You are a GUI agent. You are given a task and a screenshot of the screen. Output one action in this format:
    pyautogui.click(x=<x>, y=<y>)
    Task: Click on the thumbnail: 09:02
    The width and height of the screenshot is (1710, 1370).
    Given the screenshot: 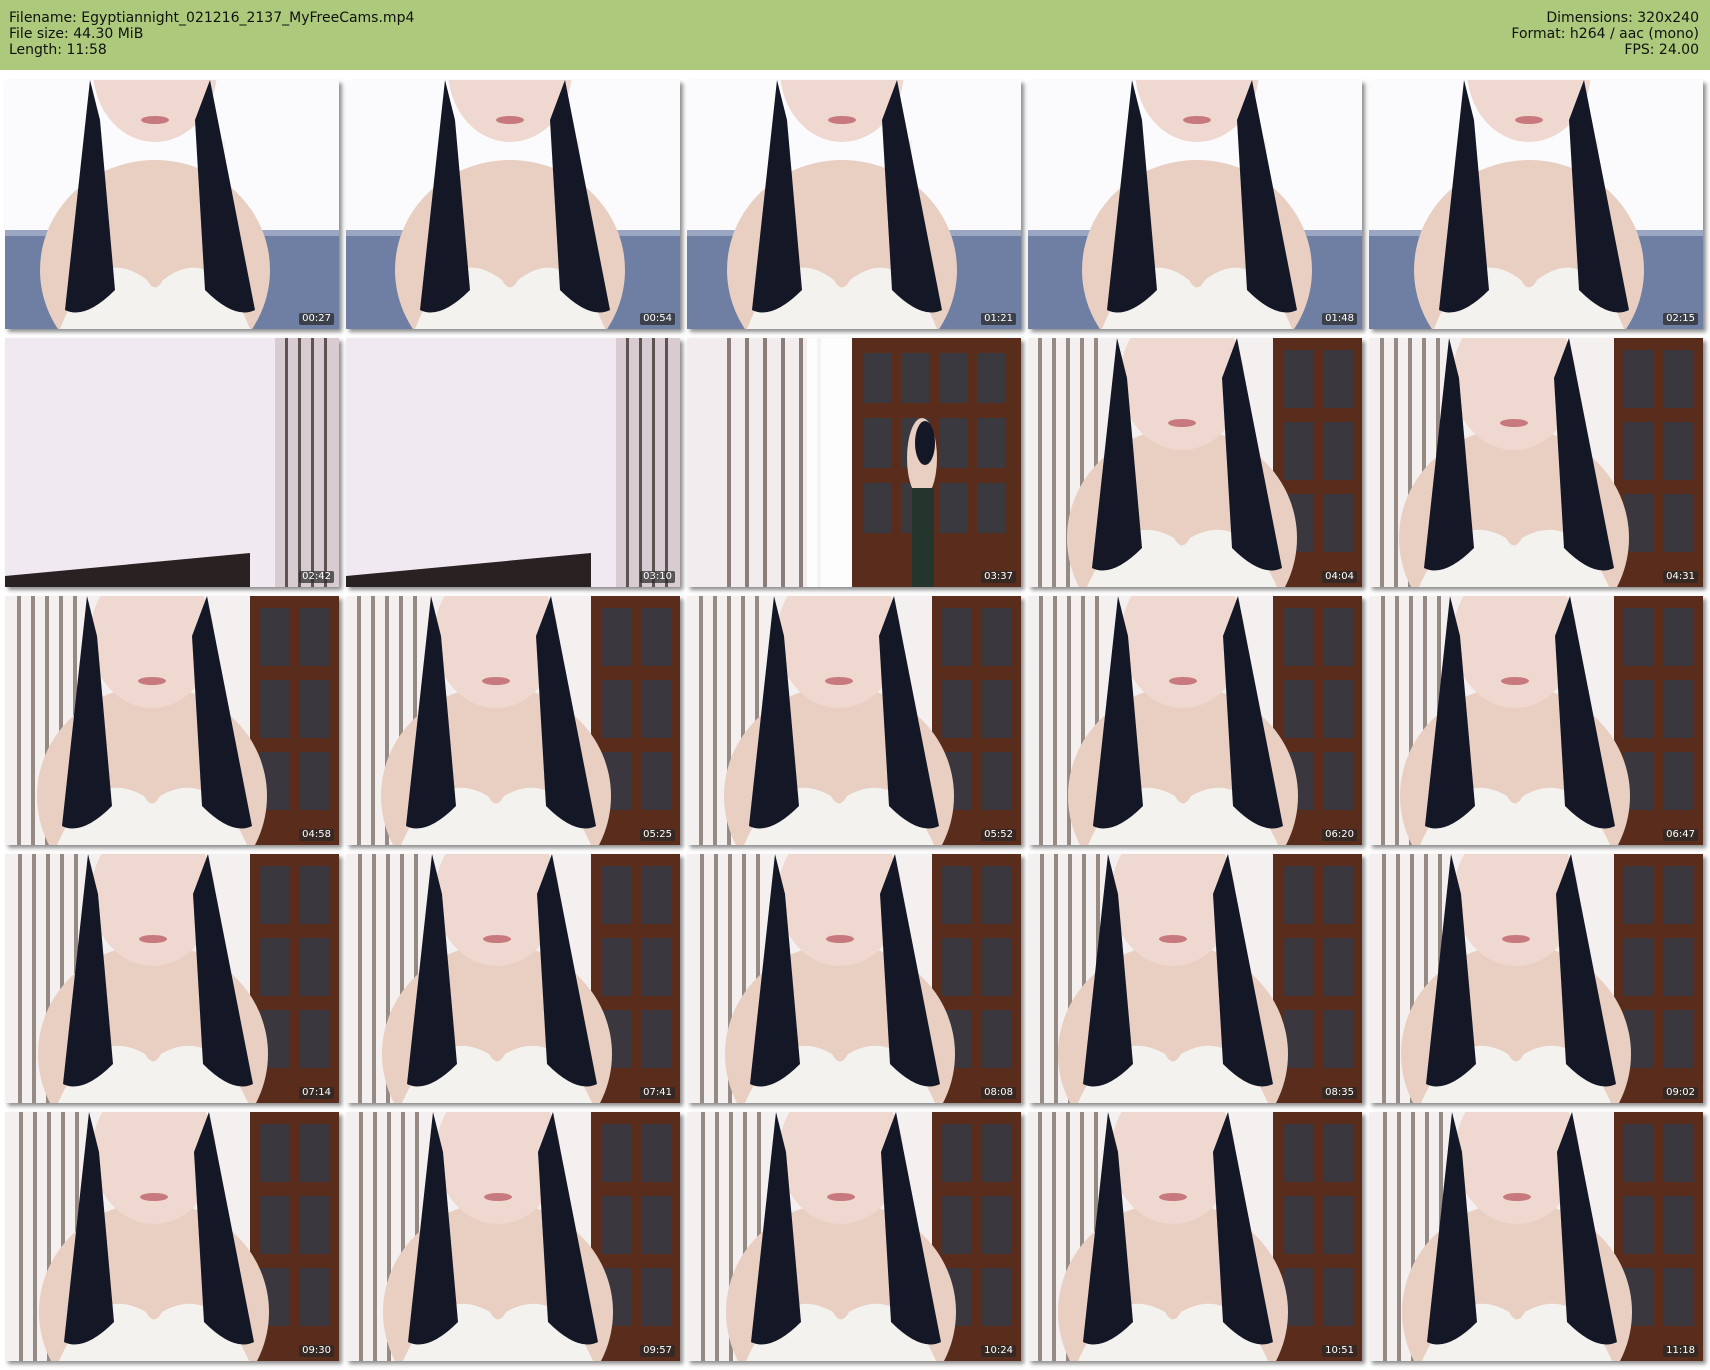 What is the action you would take?
    pyautogui.click(x=1536, y=978)
    